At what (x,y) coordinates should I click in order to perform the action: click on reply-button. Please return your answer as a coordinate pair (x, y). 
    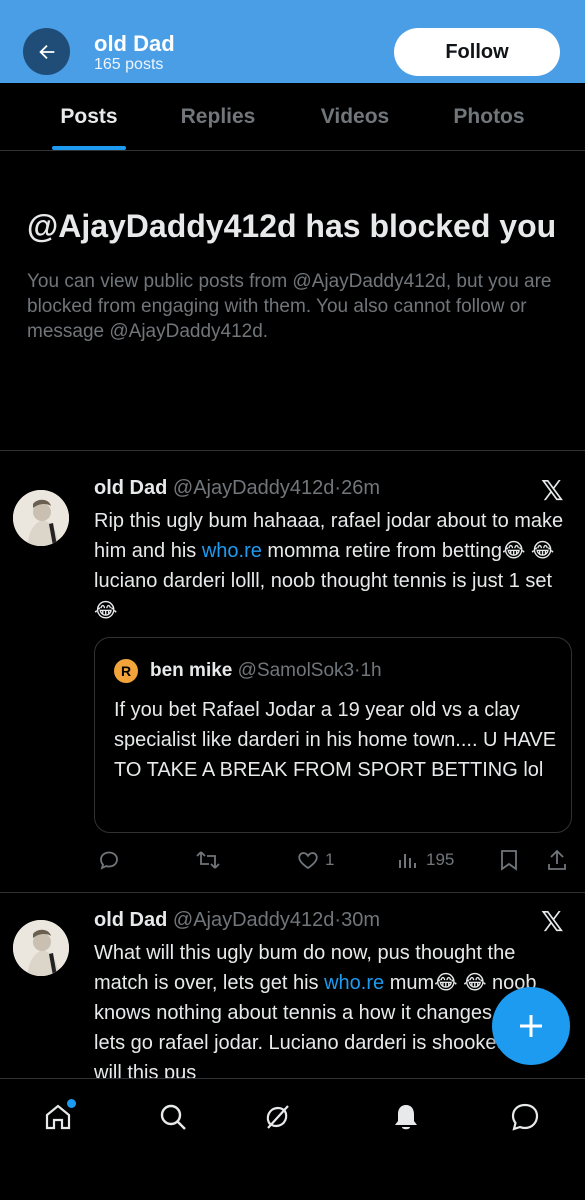
    Looking at the image, I should click on (109, 860).